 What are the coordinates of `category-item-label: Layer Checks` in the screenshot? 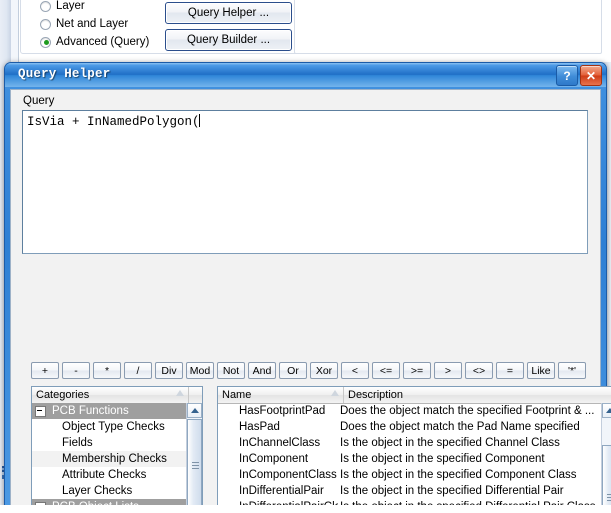 It's located at (97, 491).